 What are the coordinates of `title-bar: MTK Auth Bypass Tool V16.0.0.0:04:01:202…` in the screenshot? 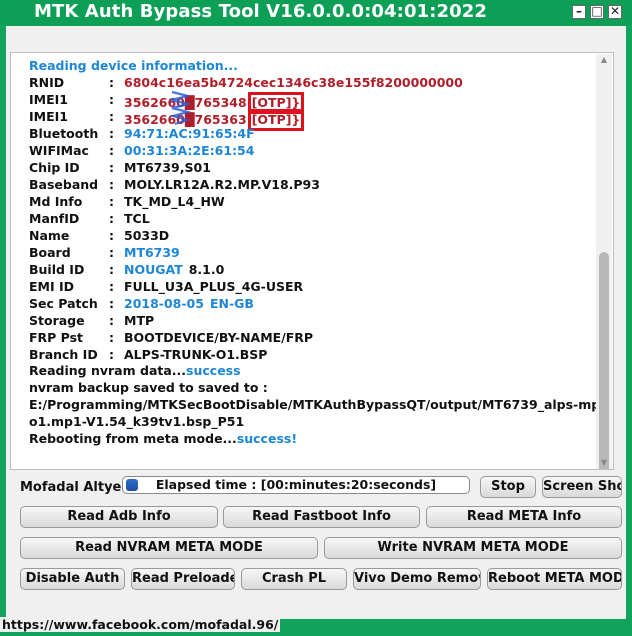 It's located at (316, 13).